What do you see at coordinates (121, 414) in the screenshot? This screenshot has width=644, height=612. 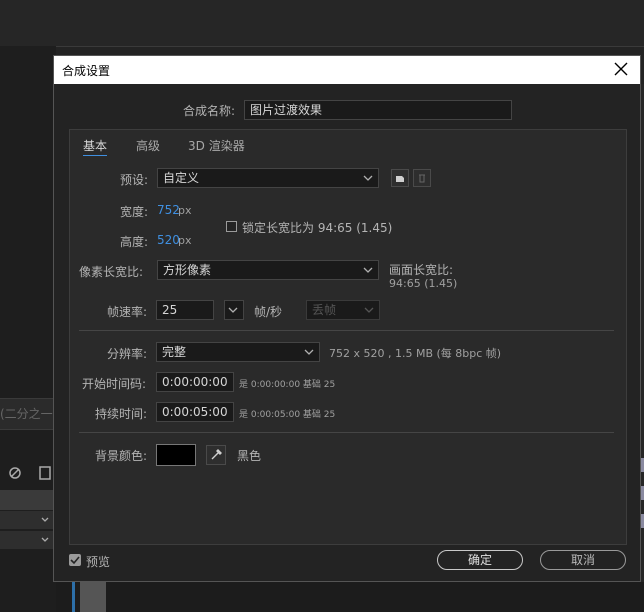 I see `duration-label: 持续时间:` at bounding box center [121, 414].